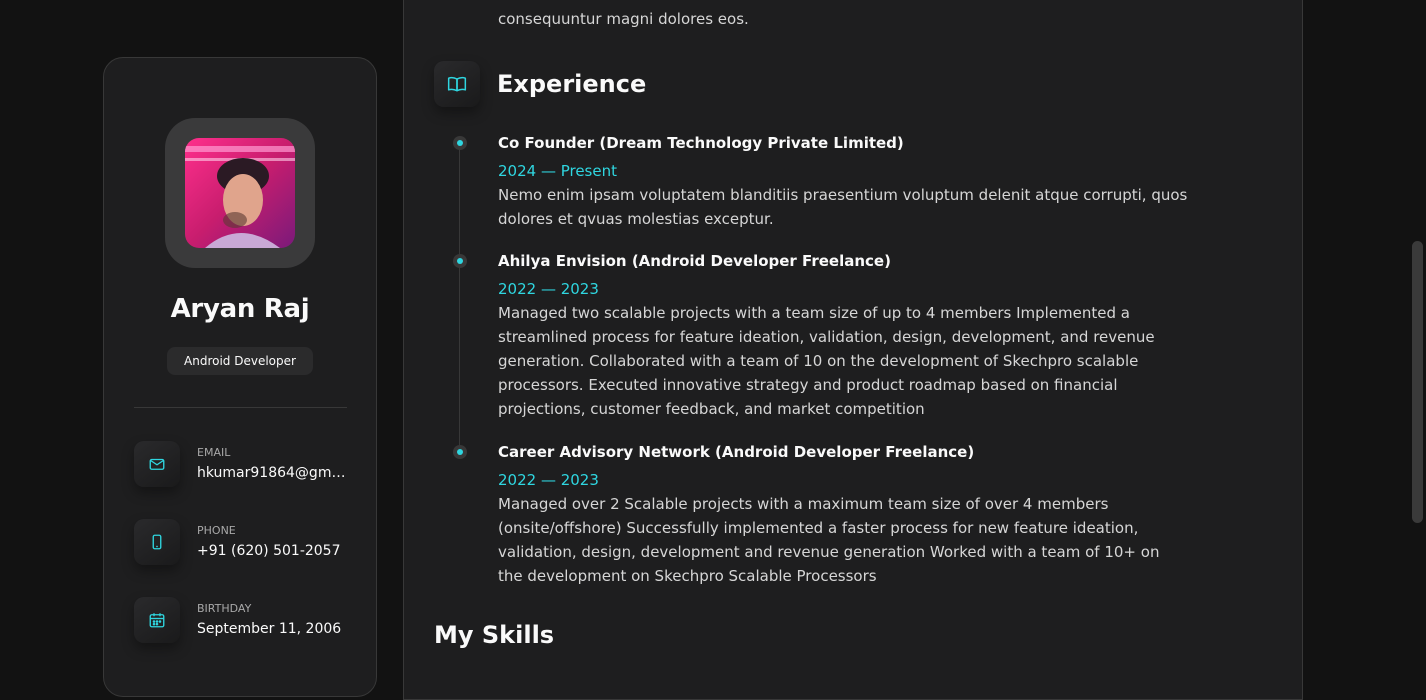 The width and height of the screenshot is (1426, 700). I want to click on about-trailing-text: consequuntur magni dolores eos., so click(623, 19).